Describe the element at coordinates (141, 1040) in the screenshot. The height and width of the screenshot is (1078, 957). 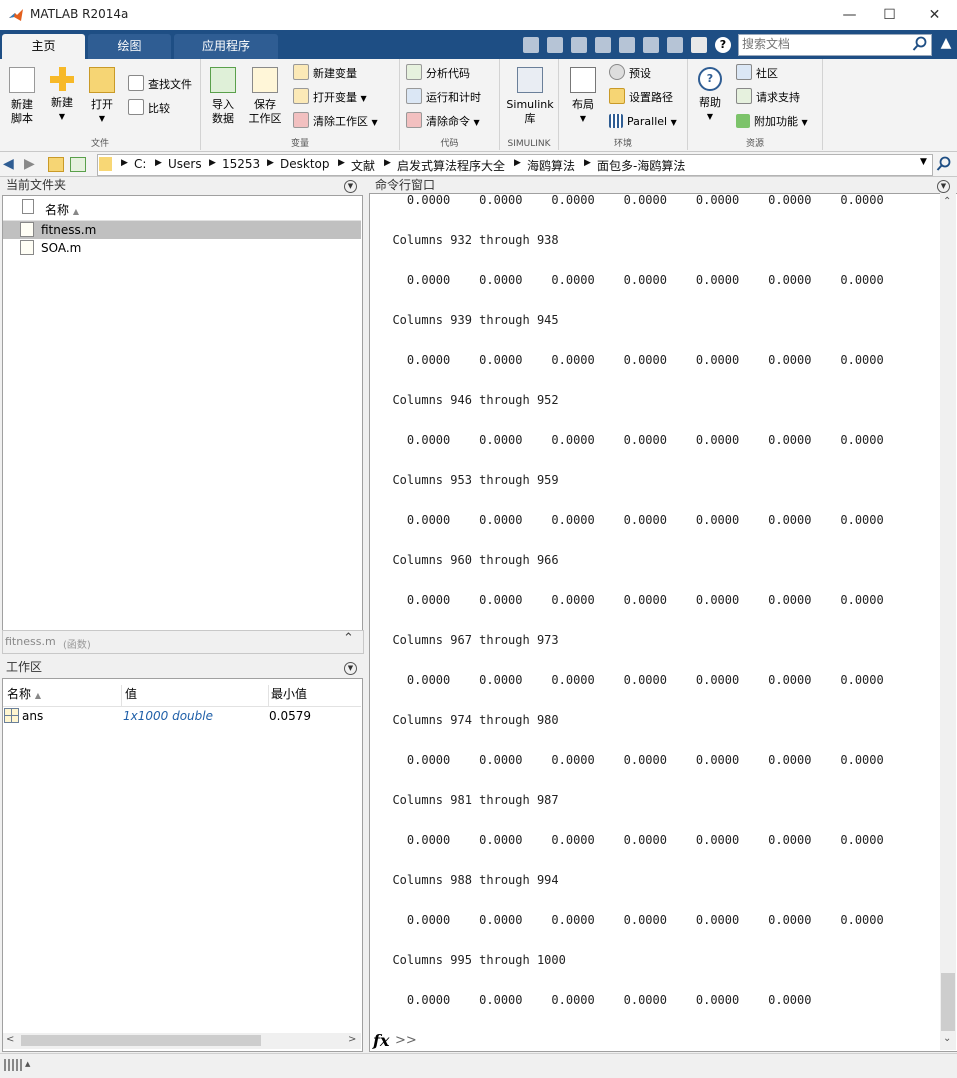
I see `scroll-thumb` at that location.